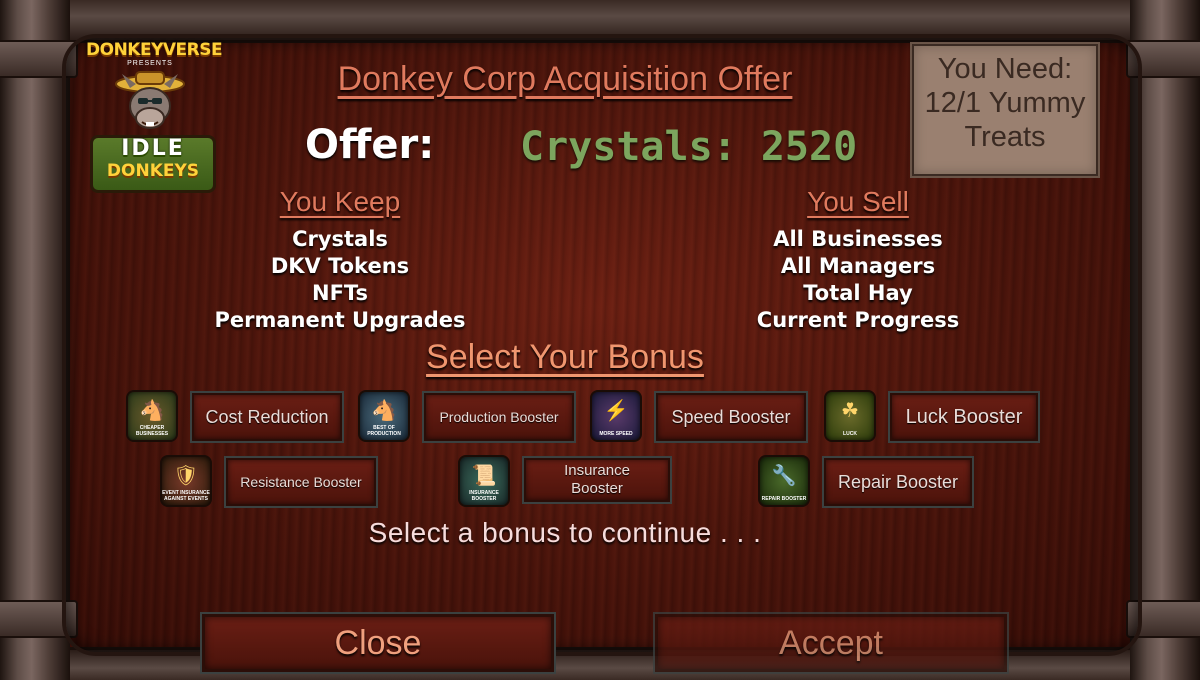  I want to click on icon-caption: LUCK, so click(850, 434).